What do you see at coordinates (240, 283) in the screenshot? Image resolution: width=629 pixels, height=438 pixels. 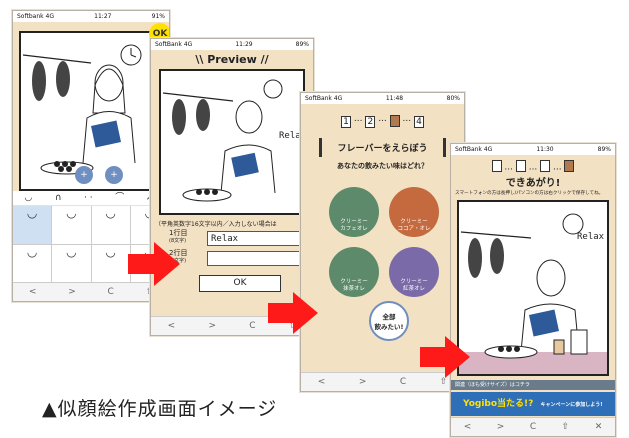 I see `ok-button: OK` at bounding box center [240, 283].